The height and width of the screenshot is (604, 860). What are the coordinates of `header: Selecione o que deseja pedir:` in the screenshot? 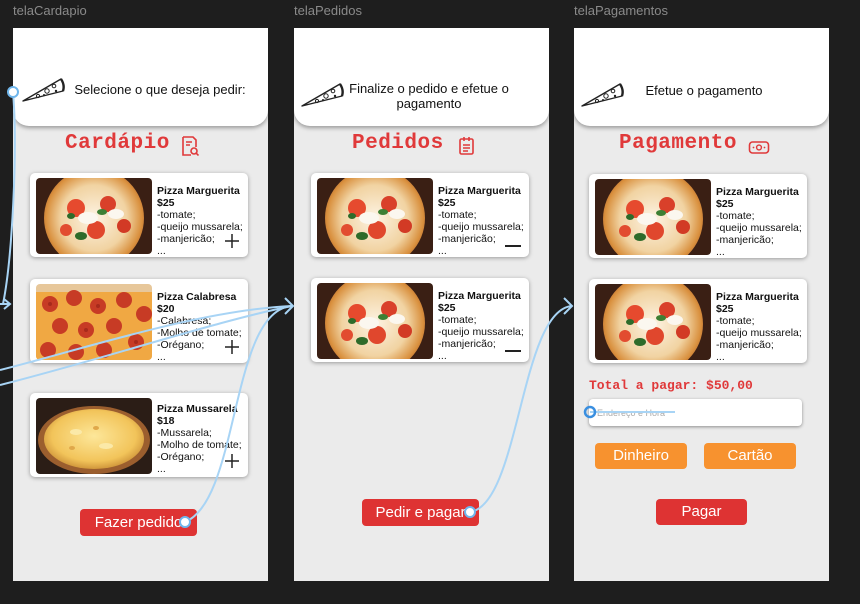 It's located at (140, 77).